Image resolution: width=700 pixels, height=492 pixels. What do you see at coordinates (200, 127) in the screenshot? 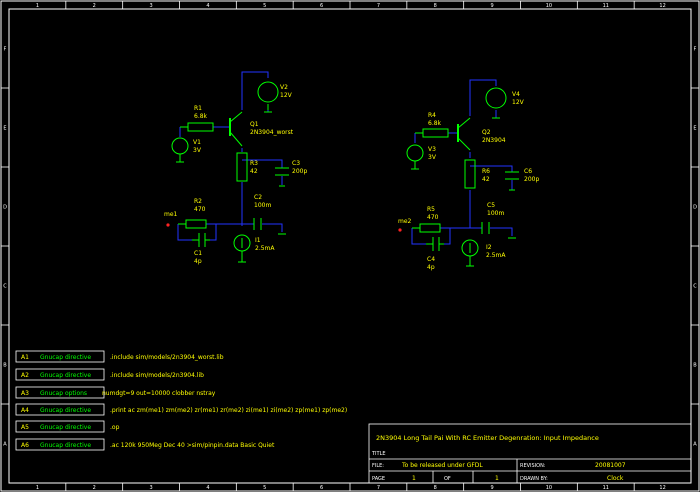
I see `r1-resistor` at bounding box center [200, 127].